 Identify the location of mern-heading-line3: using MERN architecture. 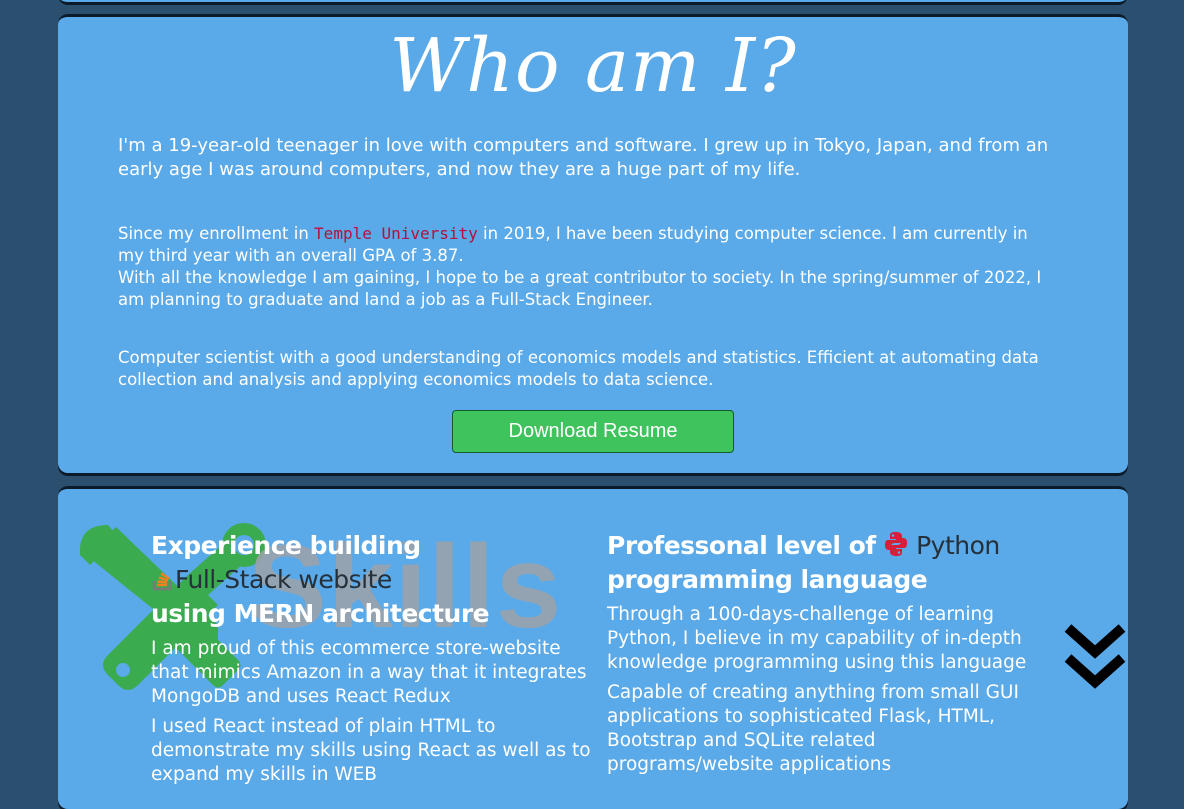
(320, 613).